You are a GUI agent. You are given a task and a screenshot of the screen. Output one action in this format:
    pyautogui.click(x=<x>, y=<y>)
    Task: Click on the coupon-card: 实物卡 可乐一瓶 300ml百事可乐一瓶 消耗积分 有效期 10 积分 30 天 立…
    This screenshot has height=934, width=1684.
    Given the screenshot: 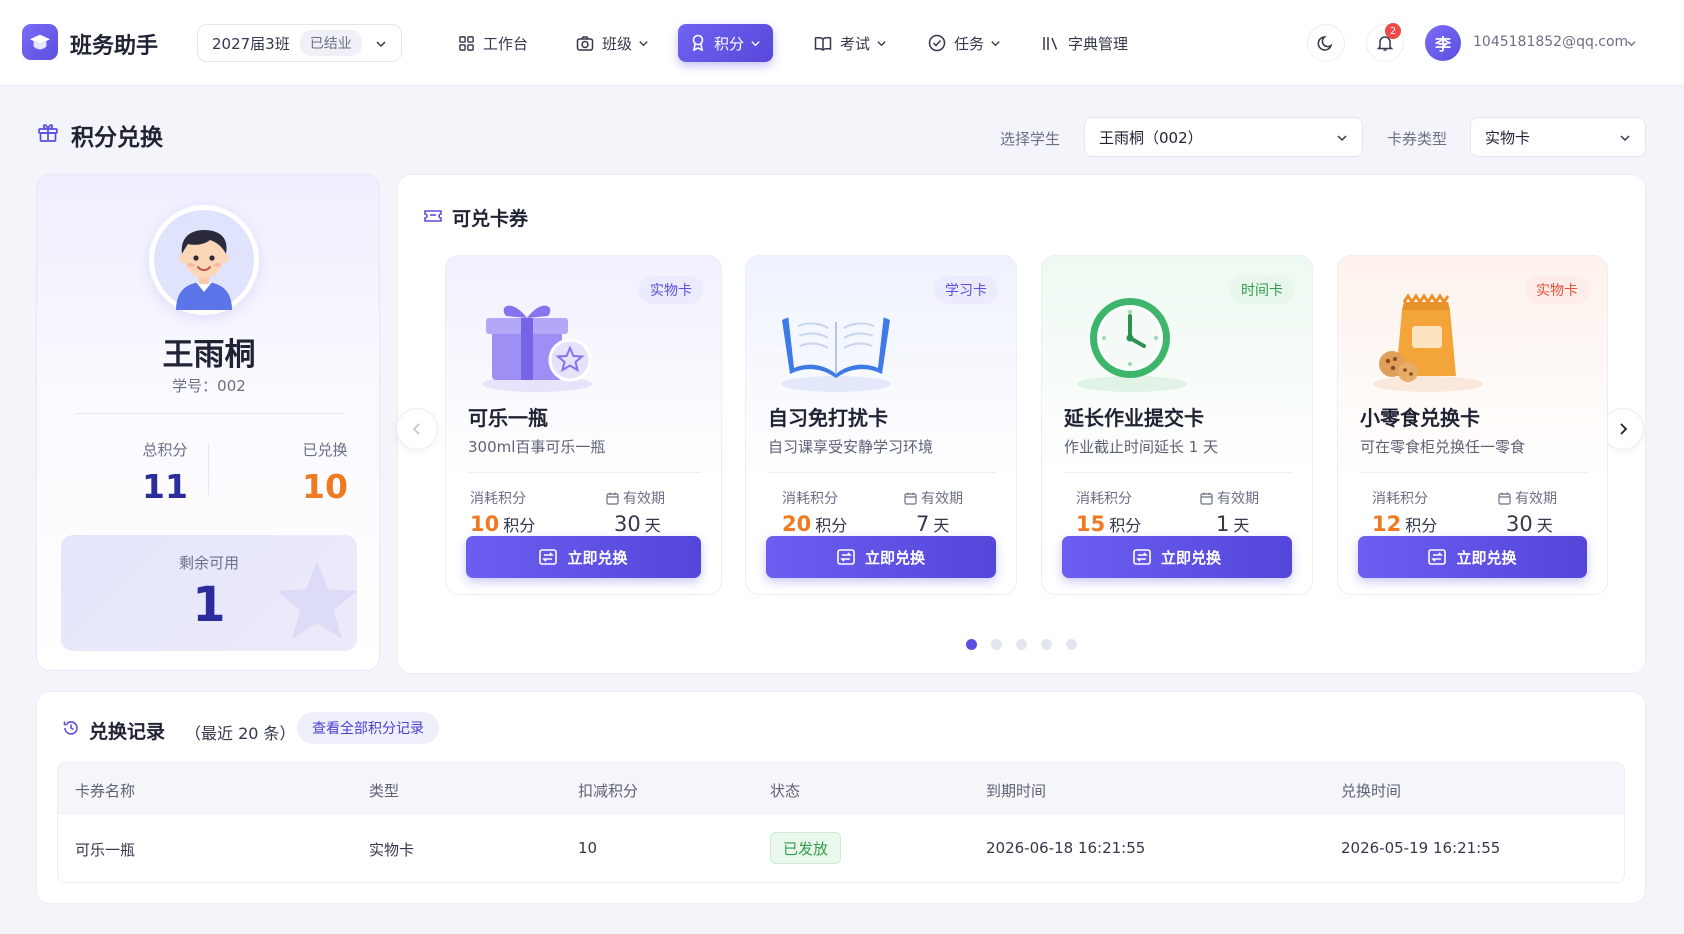 What is the action you would take?
    pyautogui.click(x=583, y=425)
    